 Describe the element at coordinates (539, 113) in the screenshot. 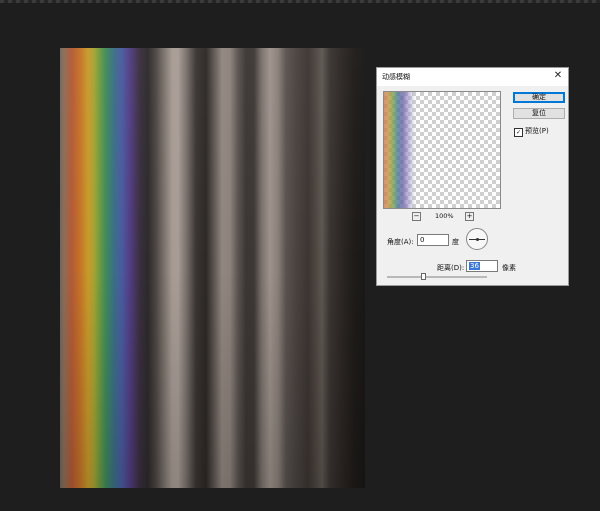

I see `reset-button: 复位` at that location.